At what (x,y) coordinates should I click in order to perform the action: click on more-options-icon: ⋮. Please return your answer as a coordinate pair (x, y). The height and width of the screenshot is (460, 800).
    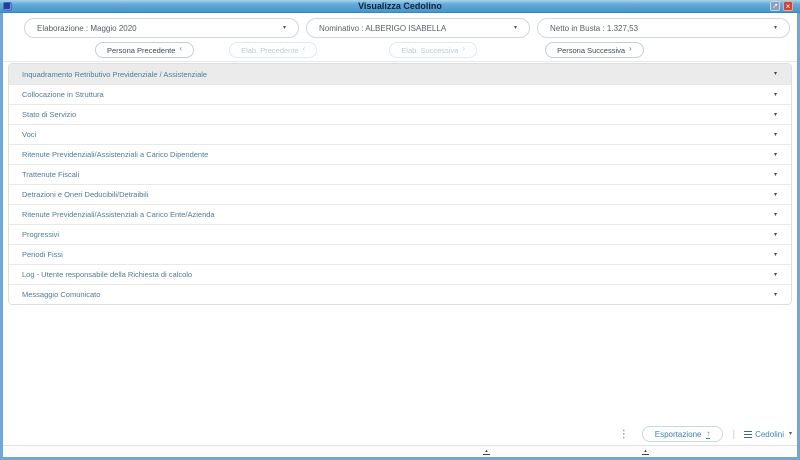
    Looking at the image, I should click on (624, 434).